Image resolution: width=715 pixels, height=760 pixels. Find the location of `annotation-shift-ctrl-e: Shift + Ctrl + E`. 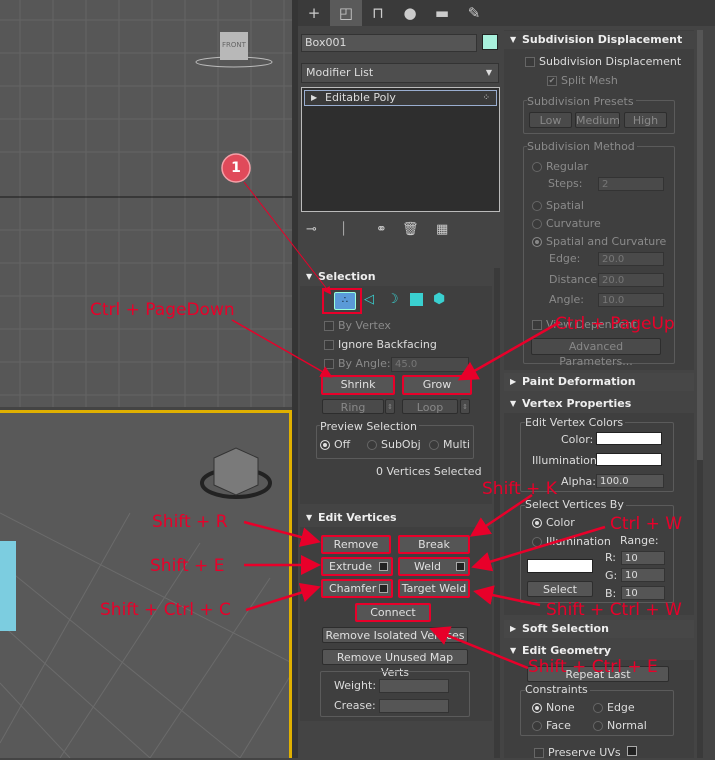

annotation-shift-ctrl-e: Shift + Ctrl + E is located at coordinates (593, 667).